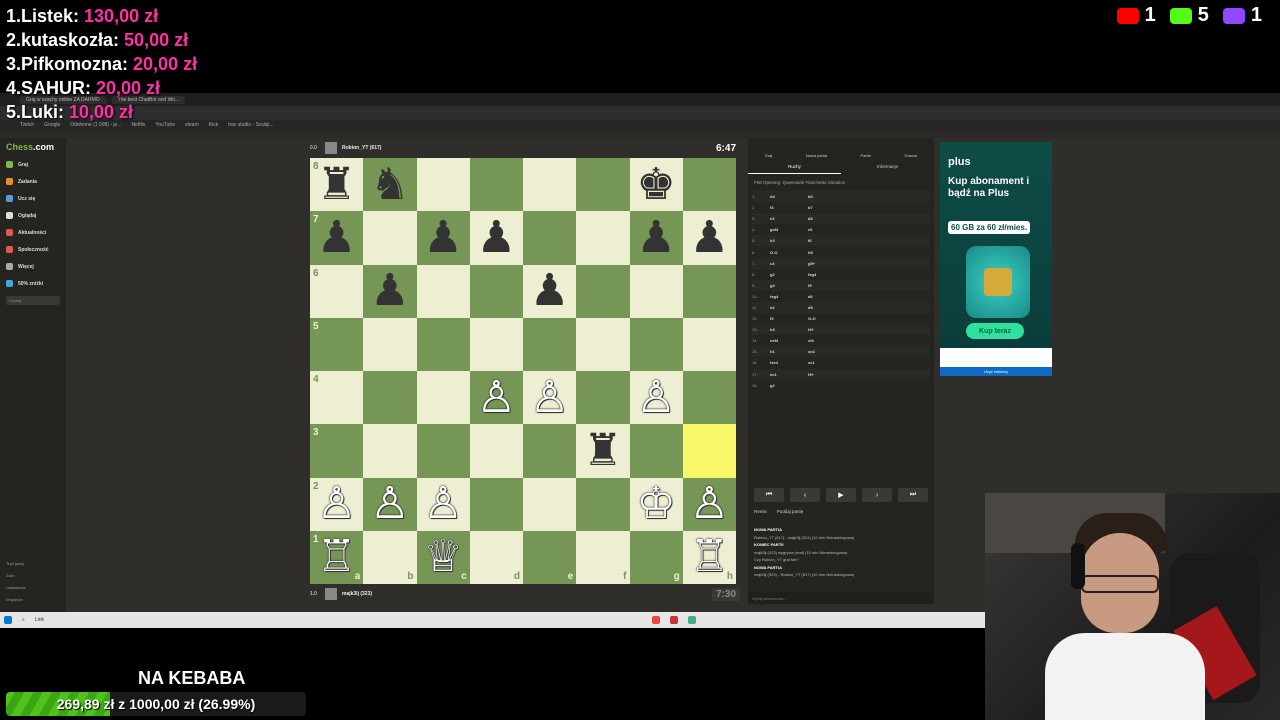  Describe the element at coordinates (995, 331) in the screenshot. I see `ad-buy-button: Kup teraz` at that location.